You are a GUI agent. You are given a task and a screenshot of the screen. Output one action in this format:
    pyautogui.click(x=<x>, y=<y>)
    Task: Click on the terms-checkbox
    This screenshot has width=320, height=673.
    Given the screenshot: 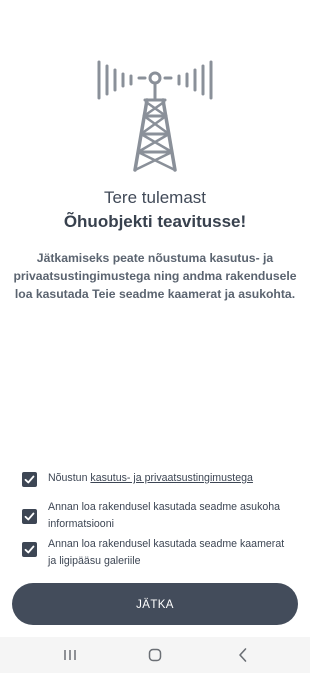 What is the action you would take?
    pyautogui.click(x=29, y=479)
    